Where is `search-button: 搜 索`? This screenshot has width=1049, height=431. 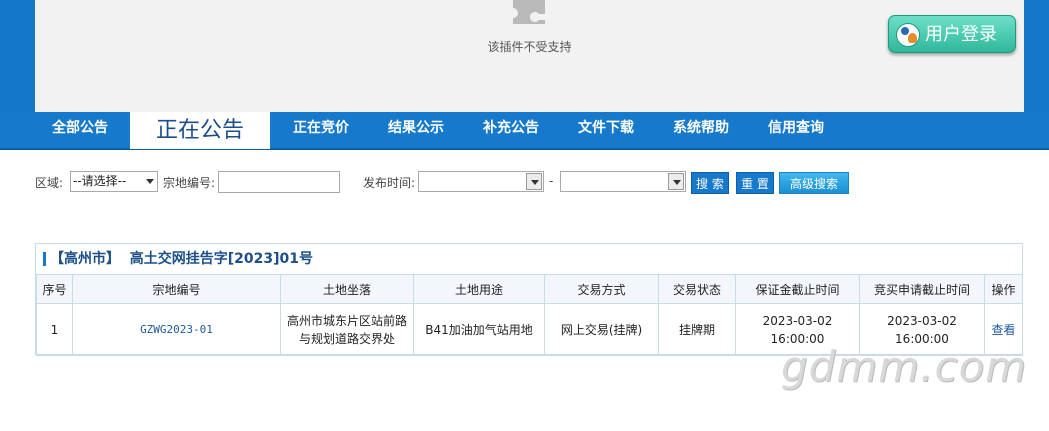
search-button: 搜 索 is located at coordinates (710, 183).